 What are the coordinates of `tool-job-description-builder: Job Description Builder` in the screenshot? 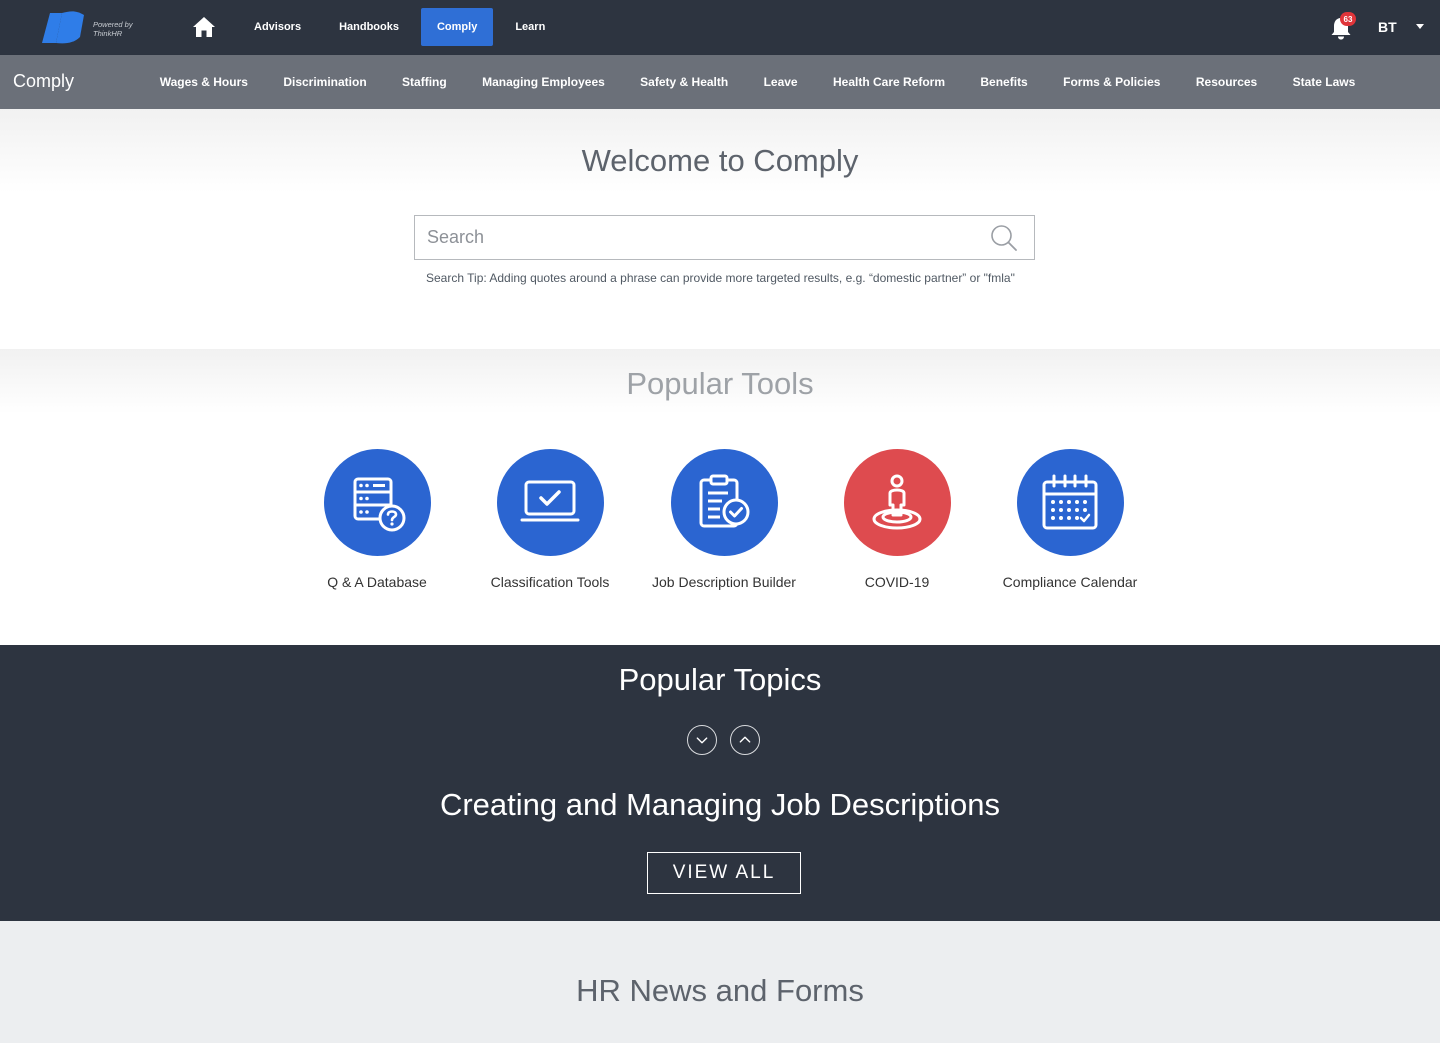 It's located at (724, 520).